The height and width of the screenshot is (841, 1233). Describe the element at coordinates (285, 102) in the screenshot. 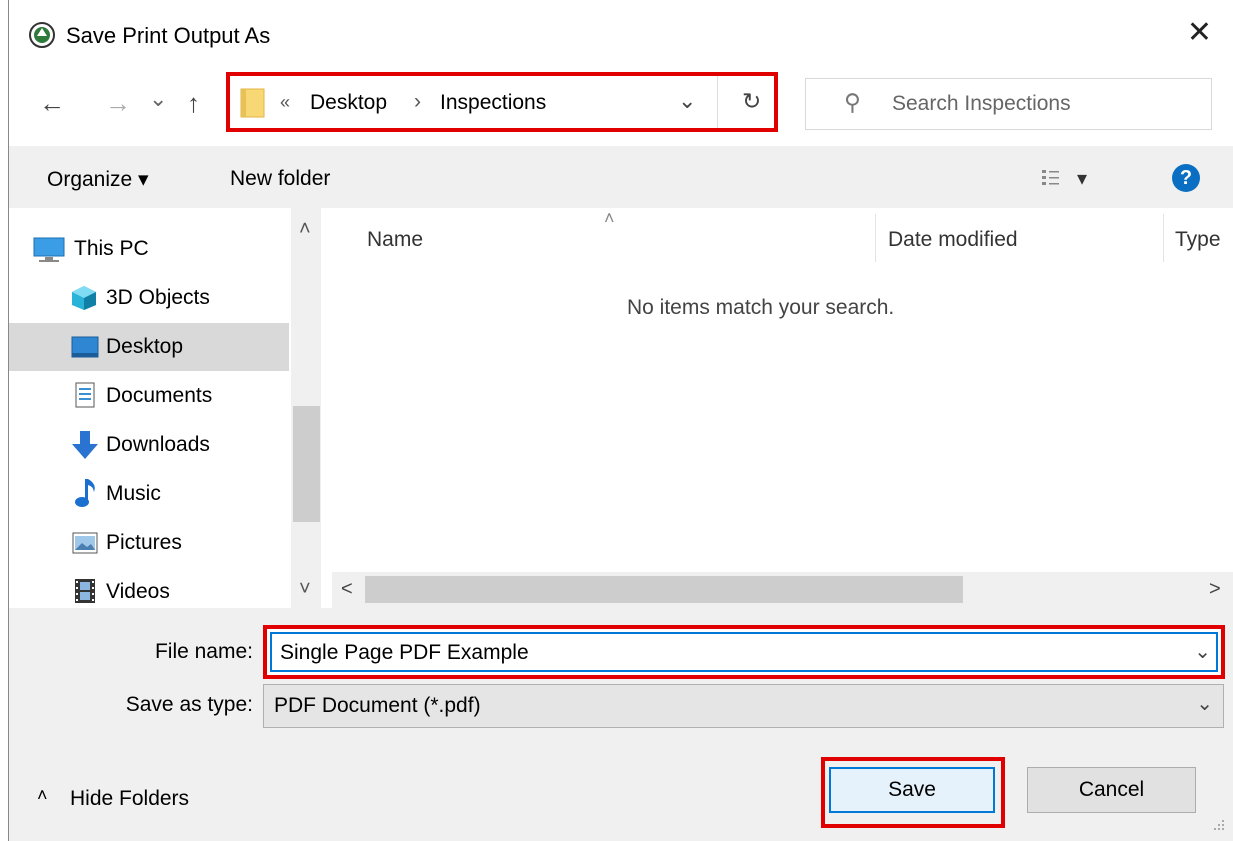

I see `breadcrumb-overflow-icon: «` at that location.